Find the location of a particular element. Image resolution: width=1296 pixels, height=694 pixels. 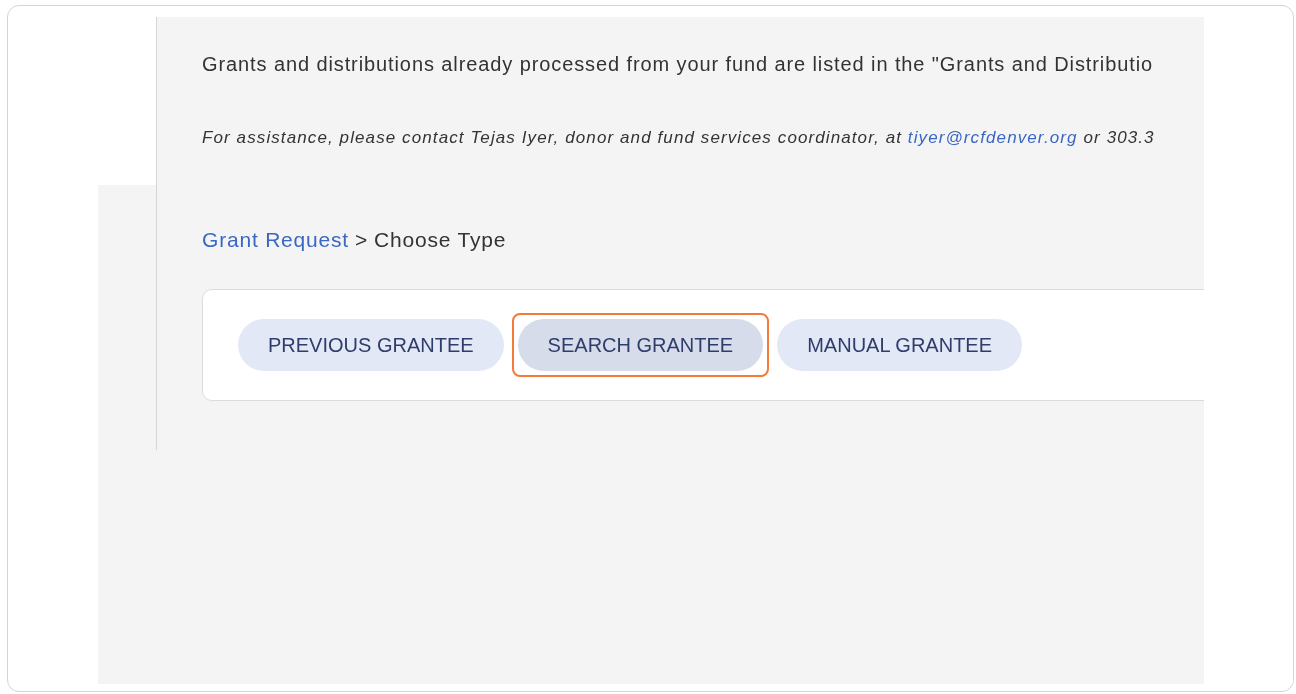

grantee-type-button: MANUAL GRANTEE is located at coordinates (900, 345).